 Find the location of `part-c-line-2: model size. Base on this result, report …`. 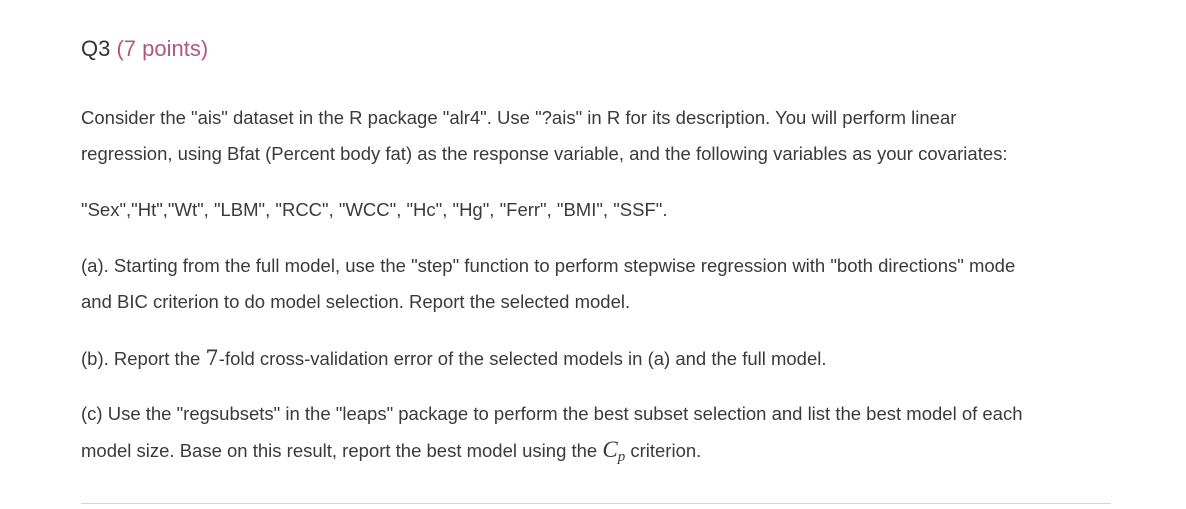

part-c-line-2: model size. Base on this result, report … is located at coordinates (596, 453).